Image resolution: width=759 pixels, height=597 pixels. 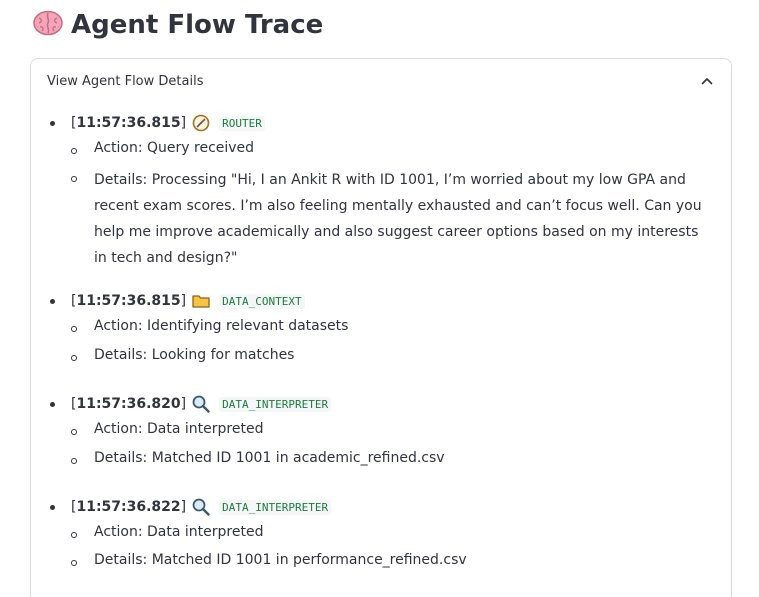 What do you see at coordinates (48, 25) in the screenshot?
I see `brain-icon` at bounding box center [48, 25].